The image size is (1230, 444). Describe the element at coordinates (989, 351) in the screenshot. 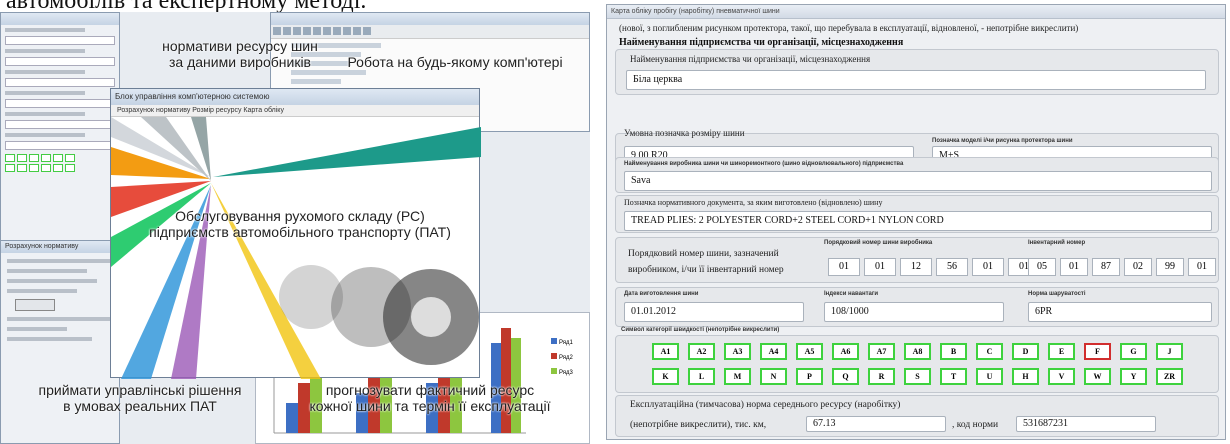

I see `speed-category-c: C` at that location.